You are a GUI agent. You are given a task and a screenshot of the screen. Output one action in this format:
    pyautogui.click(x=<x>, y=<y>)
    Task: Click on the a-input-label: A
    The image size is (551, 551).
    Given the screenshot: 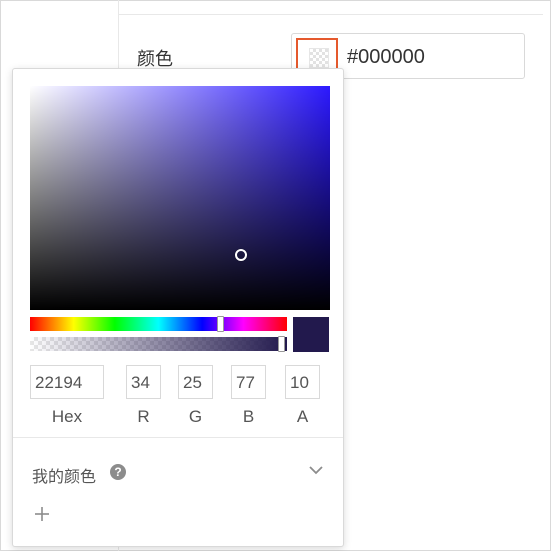 What is the action you would take?
    pyautogui.click(x=302, y=416)
    